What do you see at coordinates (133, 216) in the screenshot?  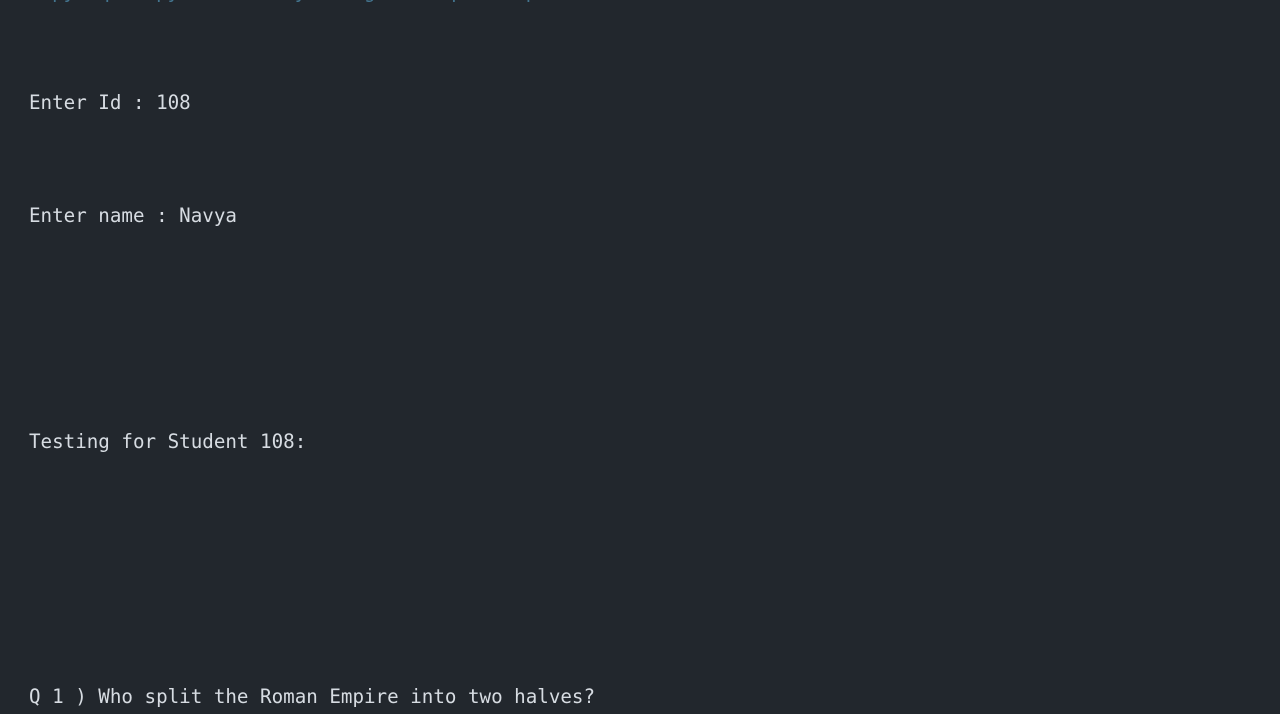 I see `enter-name-line: Enter name : Navya` at bounding box center [133, 216].